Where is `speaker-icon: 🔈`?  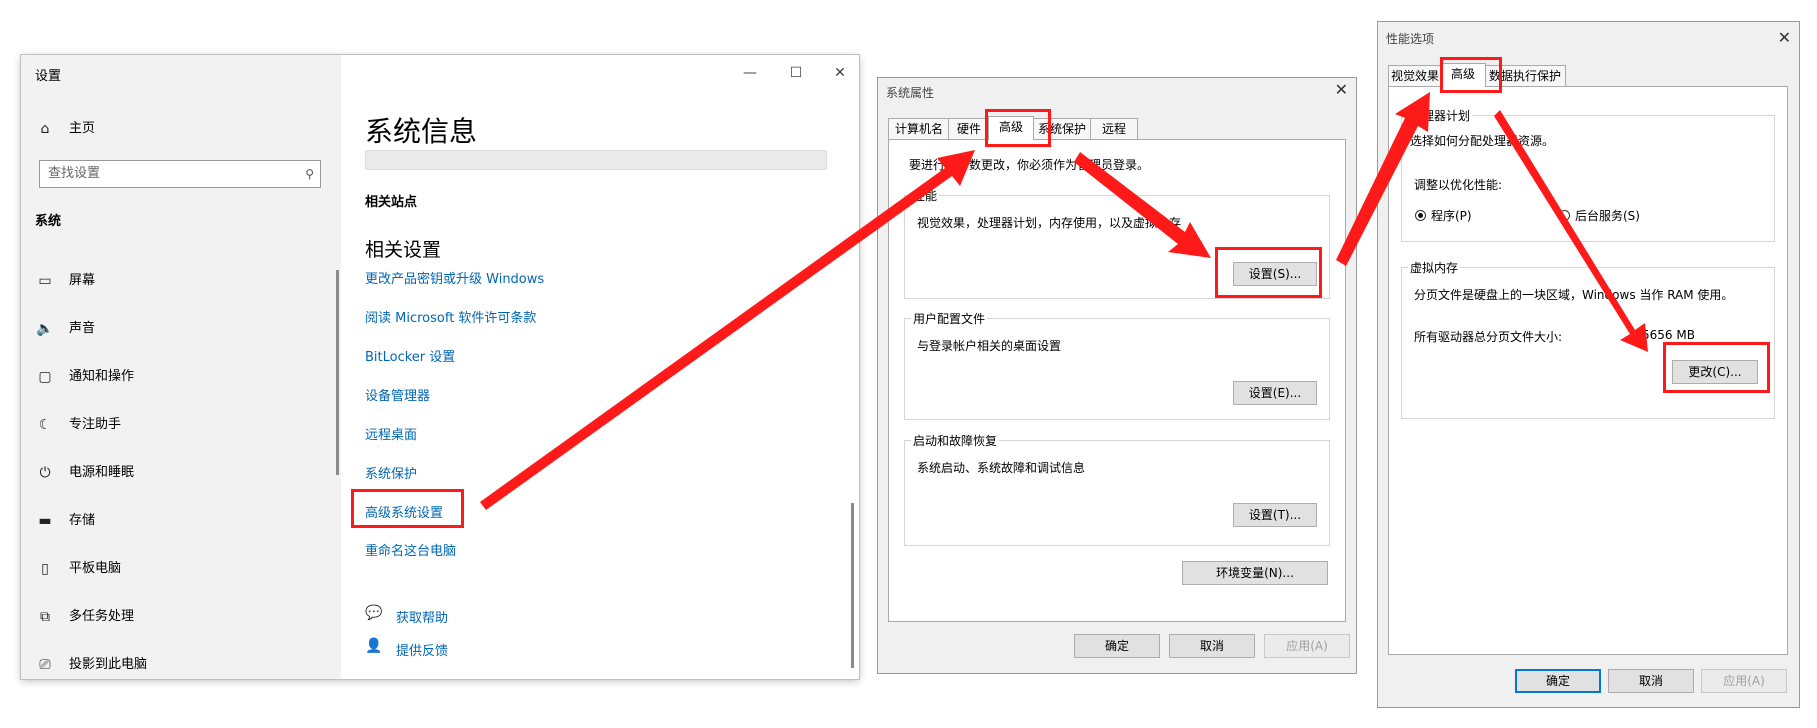
speaker-icon: 🔈 is located at coordinates (45, 329).